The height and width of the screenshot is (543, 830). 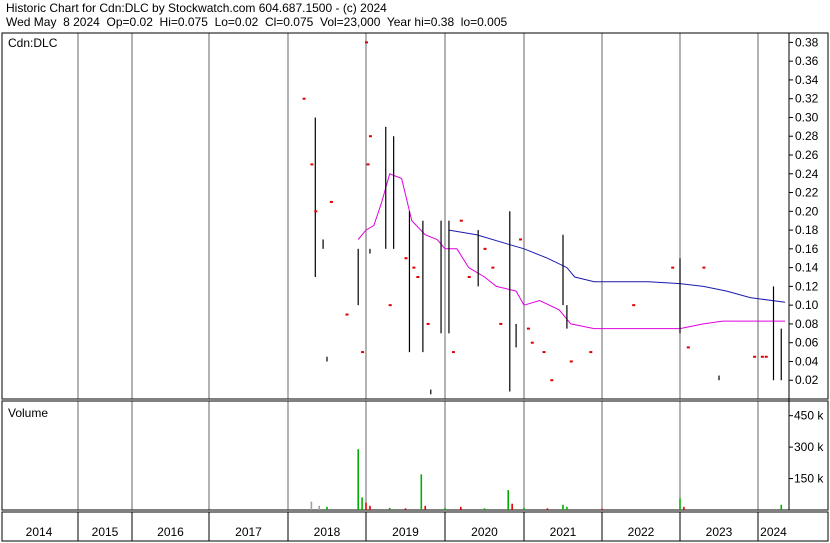 I want to click on price-tick-label: 0.16, so click(x=807, y=249).